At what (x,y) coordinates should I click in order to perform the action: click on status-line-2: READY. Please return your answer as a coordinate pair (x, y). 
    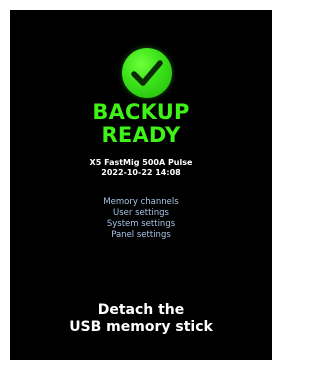
    Looking at the image, I should click on (141, 135).